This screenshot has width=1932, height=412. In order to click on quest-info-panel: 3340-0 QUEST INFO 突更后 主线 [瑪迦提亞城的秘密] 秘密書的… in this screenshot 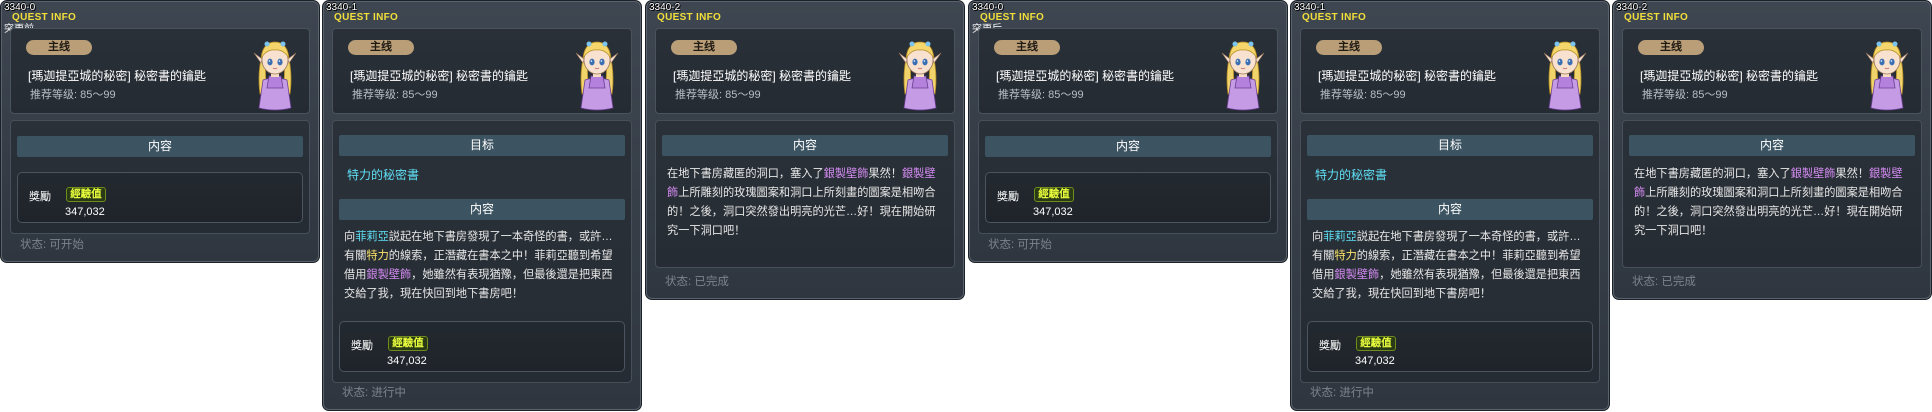, I will do `click(1128, 131)`.